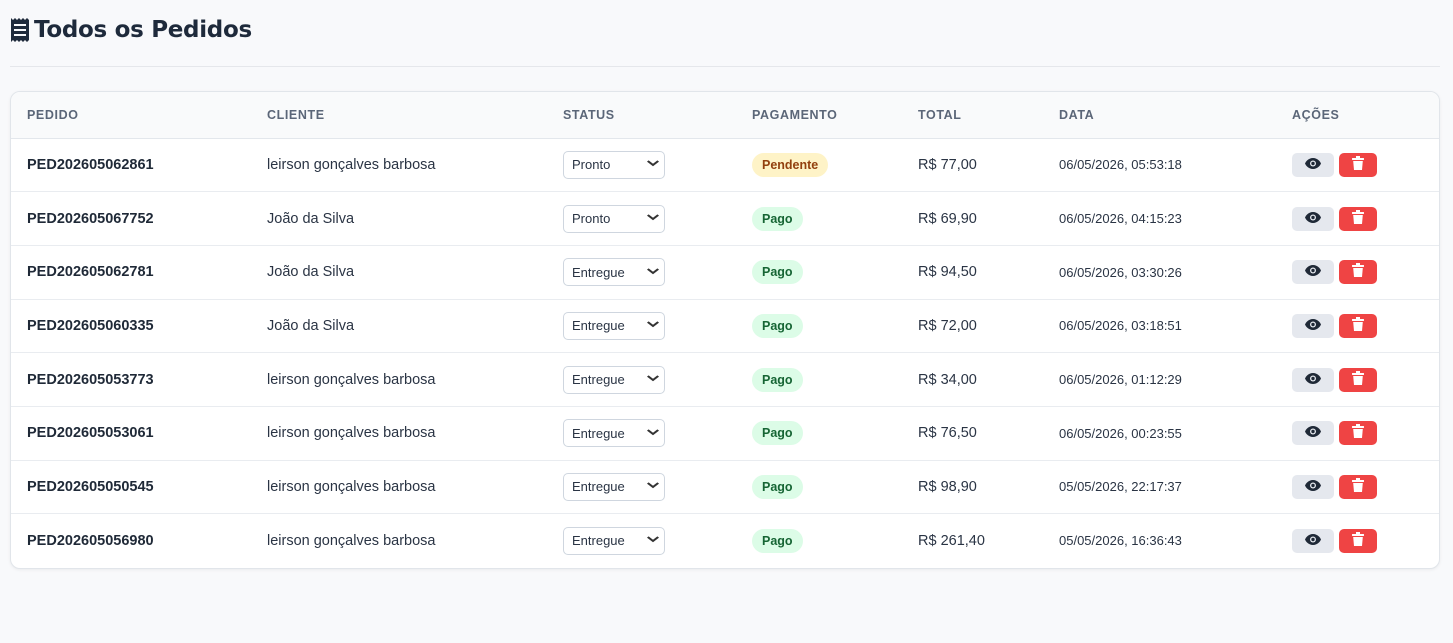 This screenshot has width=1453, height=643. Describe the element at coordinates (131, 115) in the screenshot. I see `column-header-pedido: PEDIDO` at that location.